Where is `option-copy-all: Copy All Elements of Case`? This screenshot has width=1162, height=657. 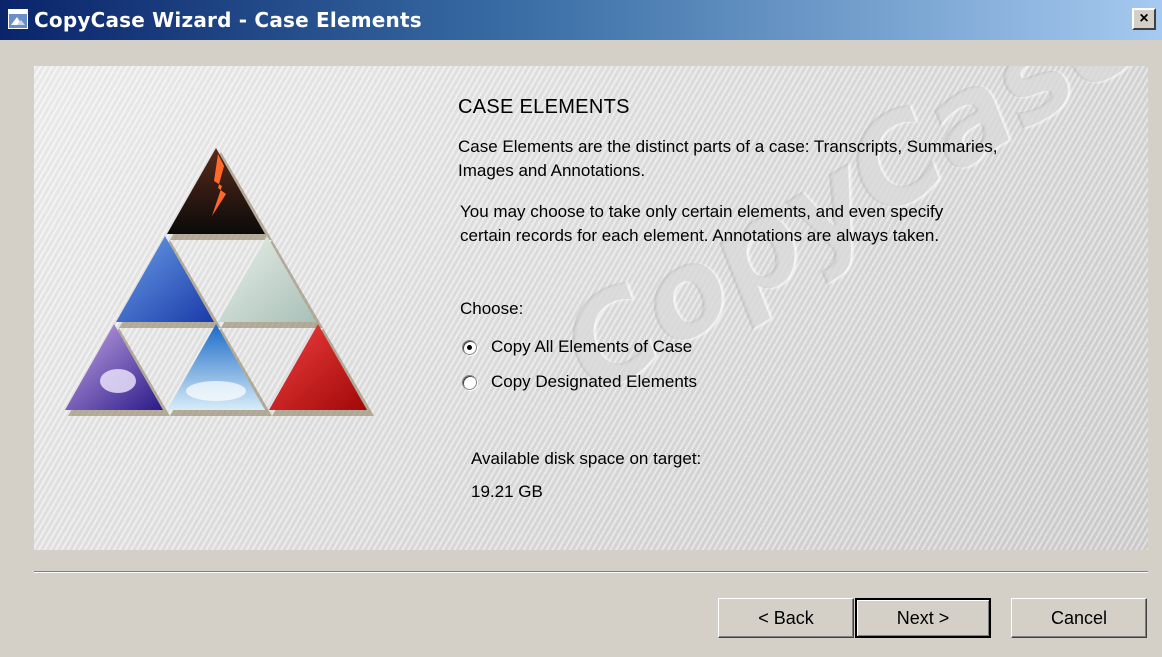 option-copy-all: Copy All Elements of Case is located at coordinates (577, 347).